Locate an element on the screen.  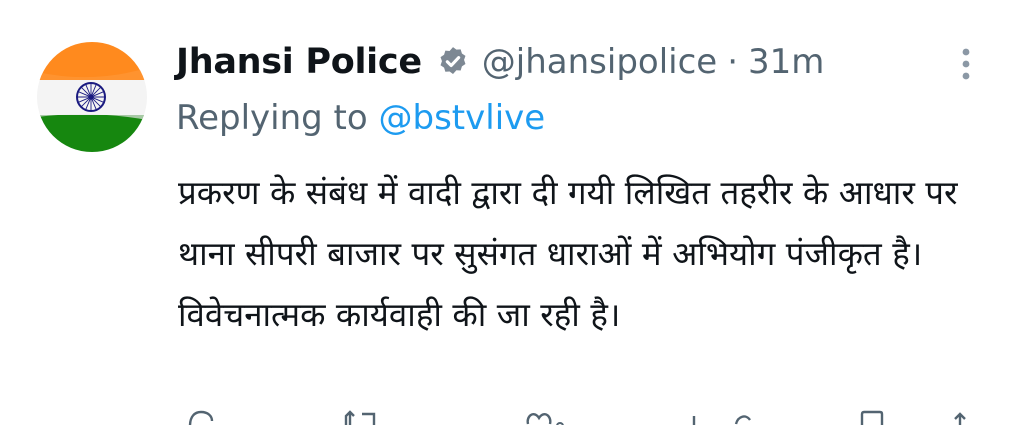
replying-to: Replying to @bstvlive is located at coordinates (360, 118).